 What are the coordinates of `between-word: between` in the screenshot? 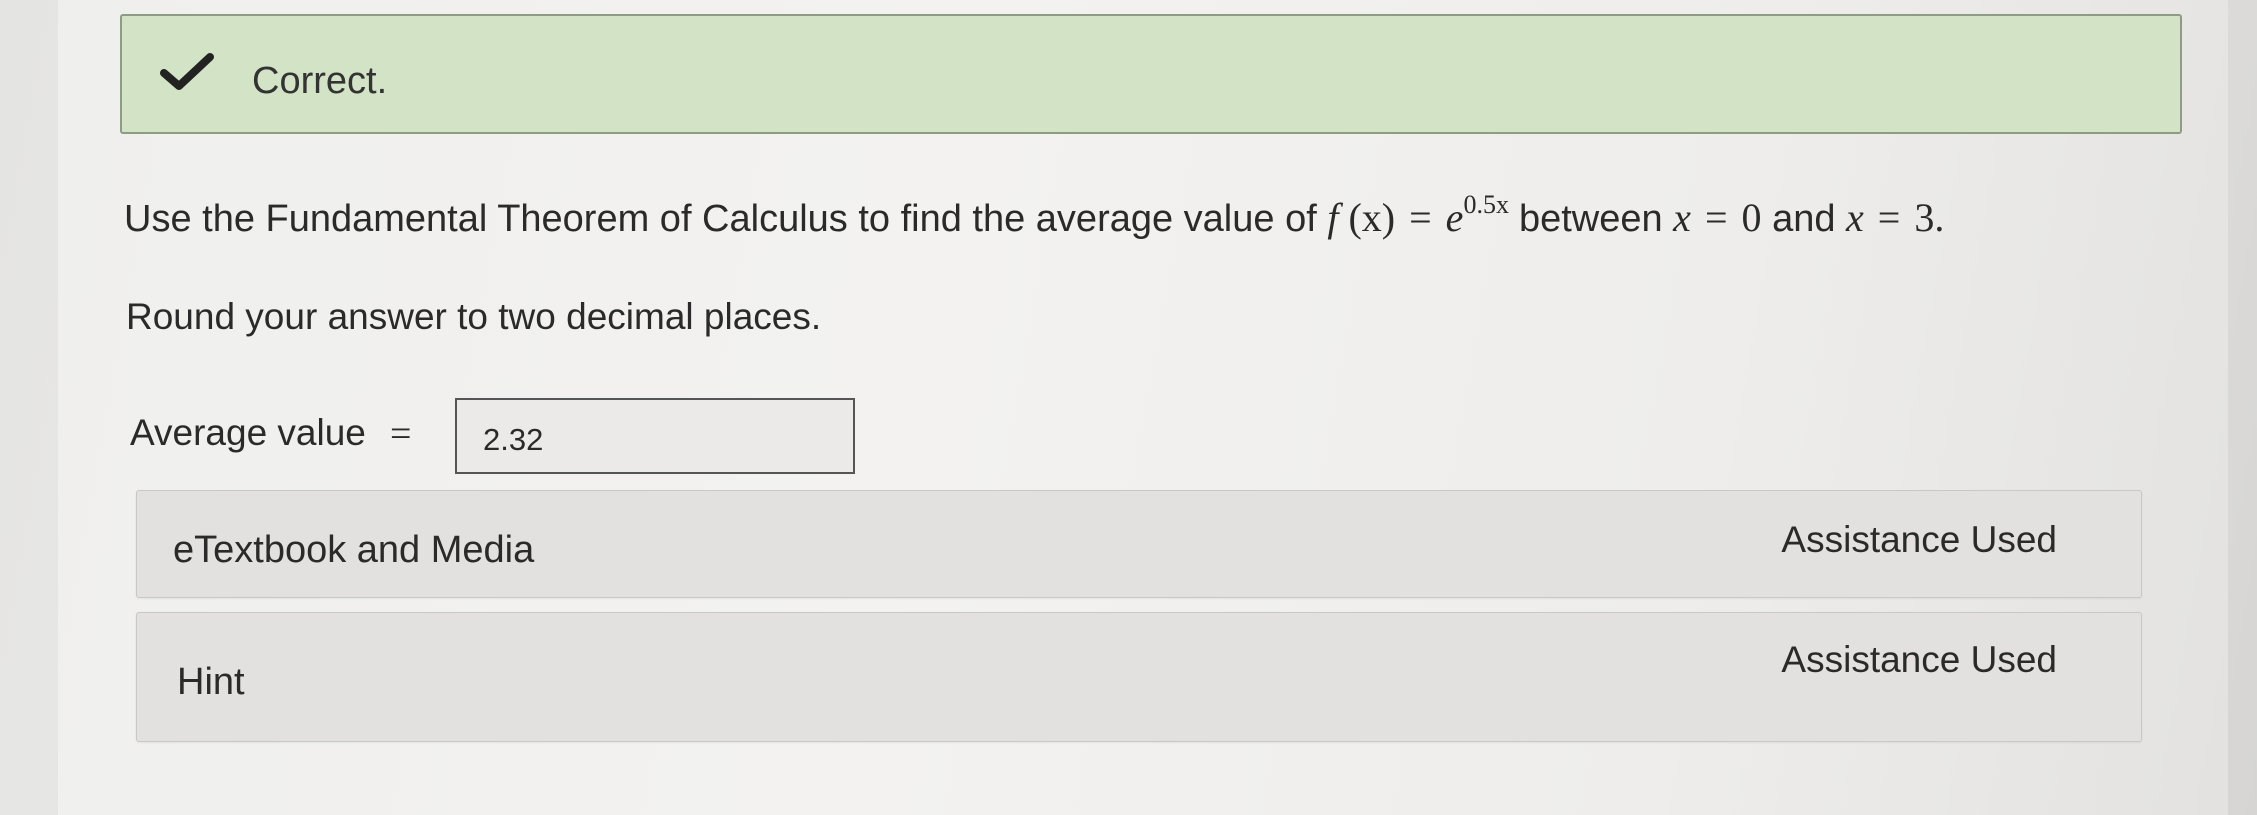 It's located at (1590, 219).